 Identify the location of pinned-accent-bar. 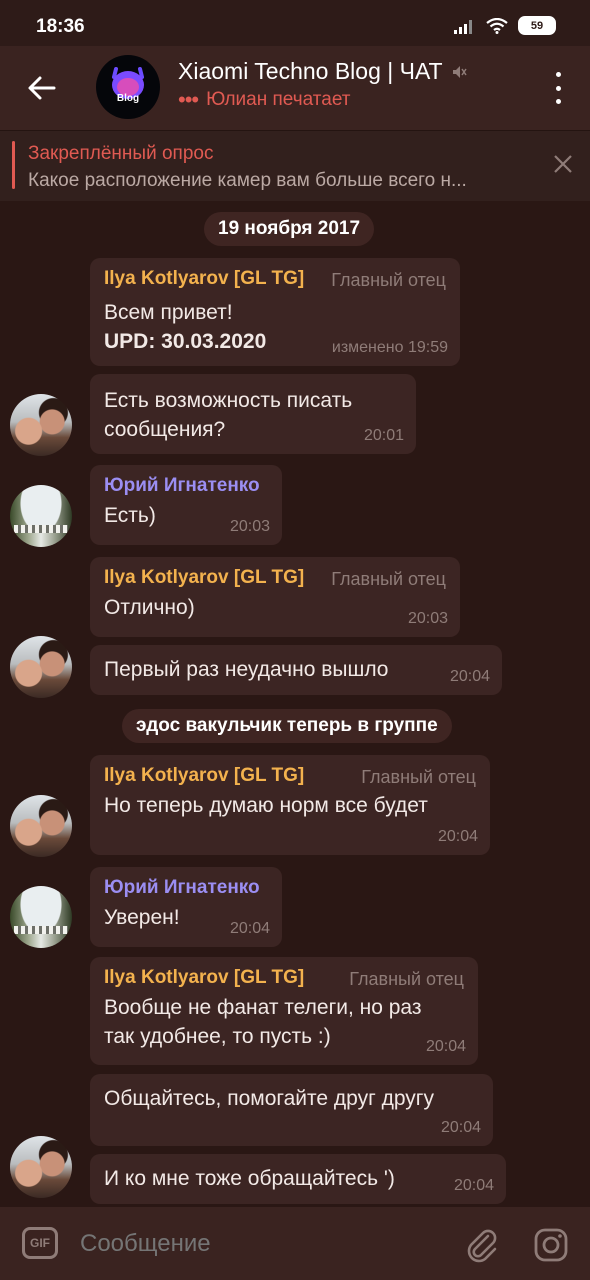
(13, 165).